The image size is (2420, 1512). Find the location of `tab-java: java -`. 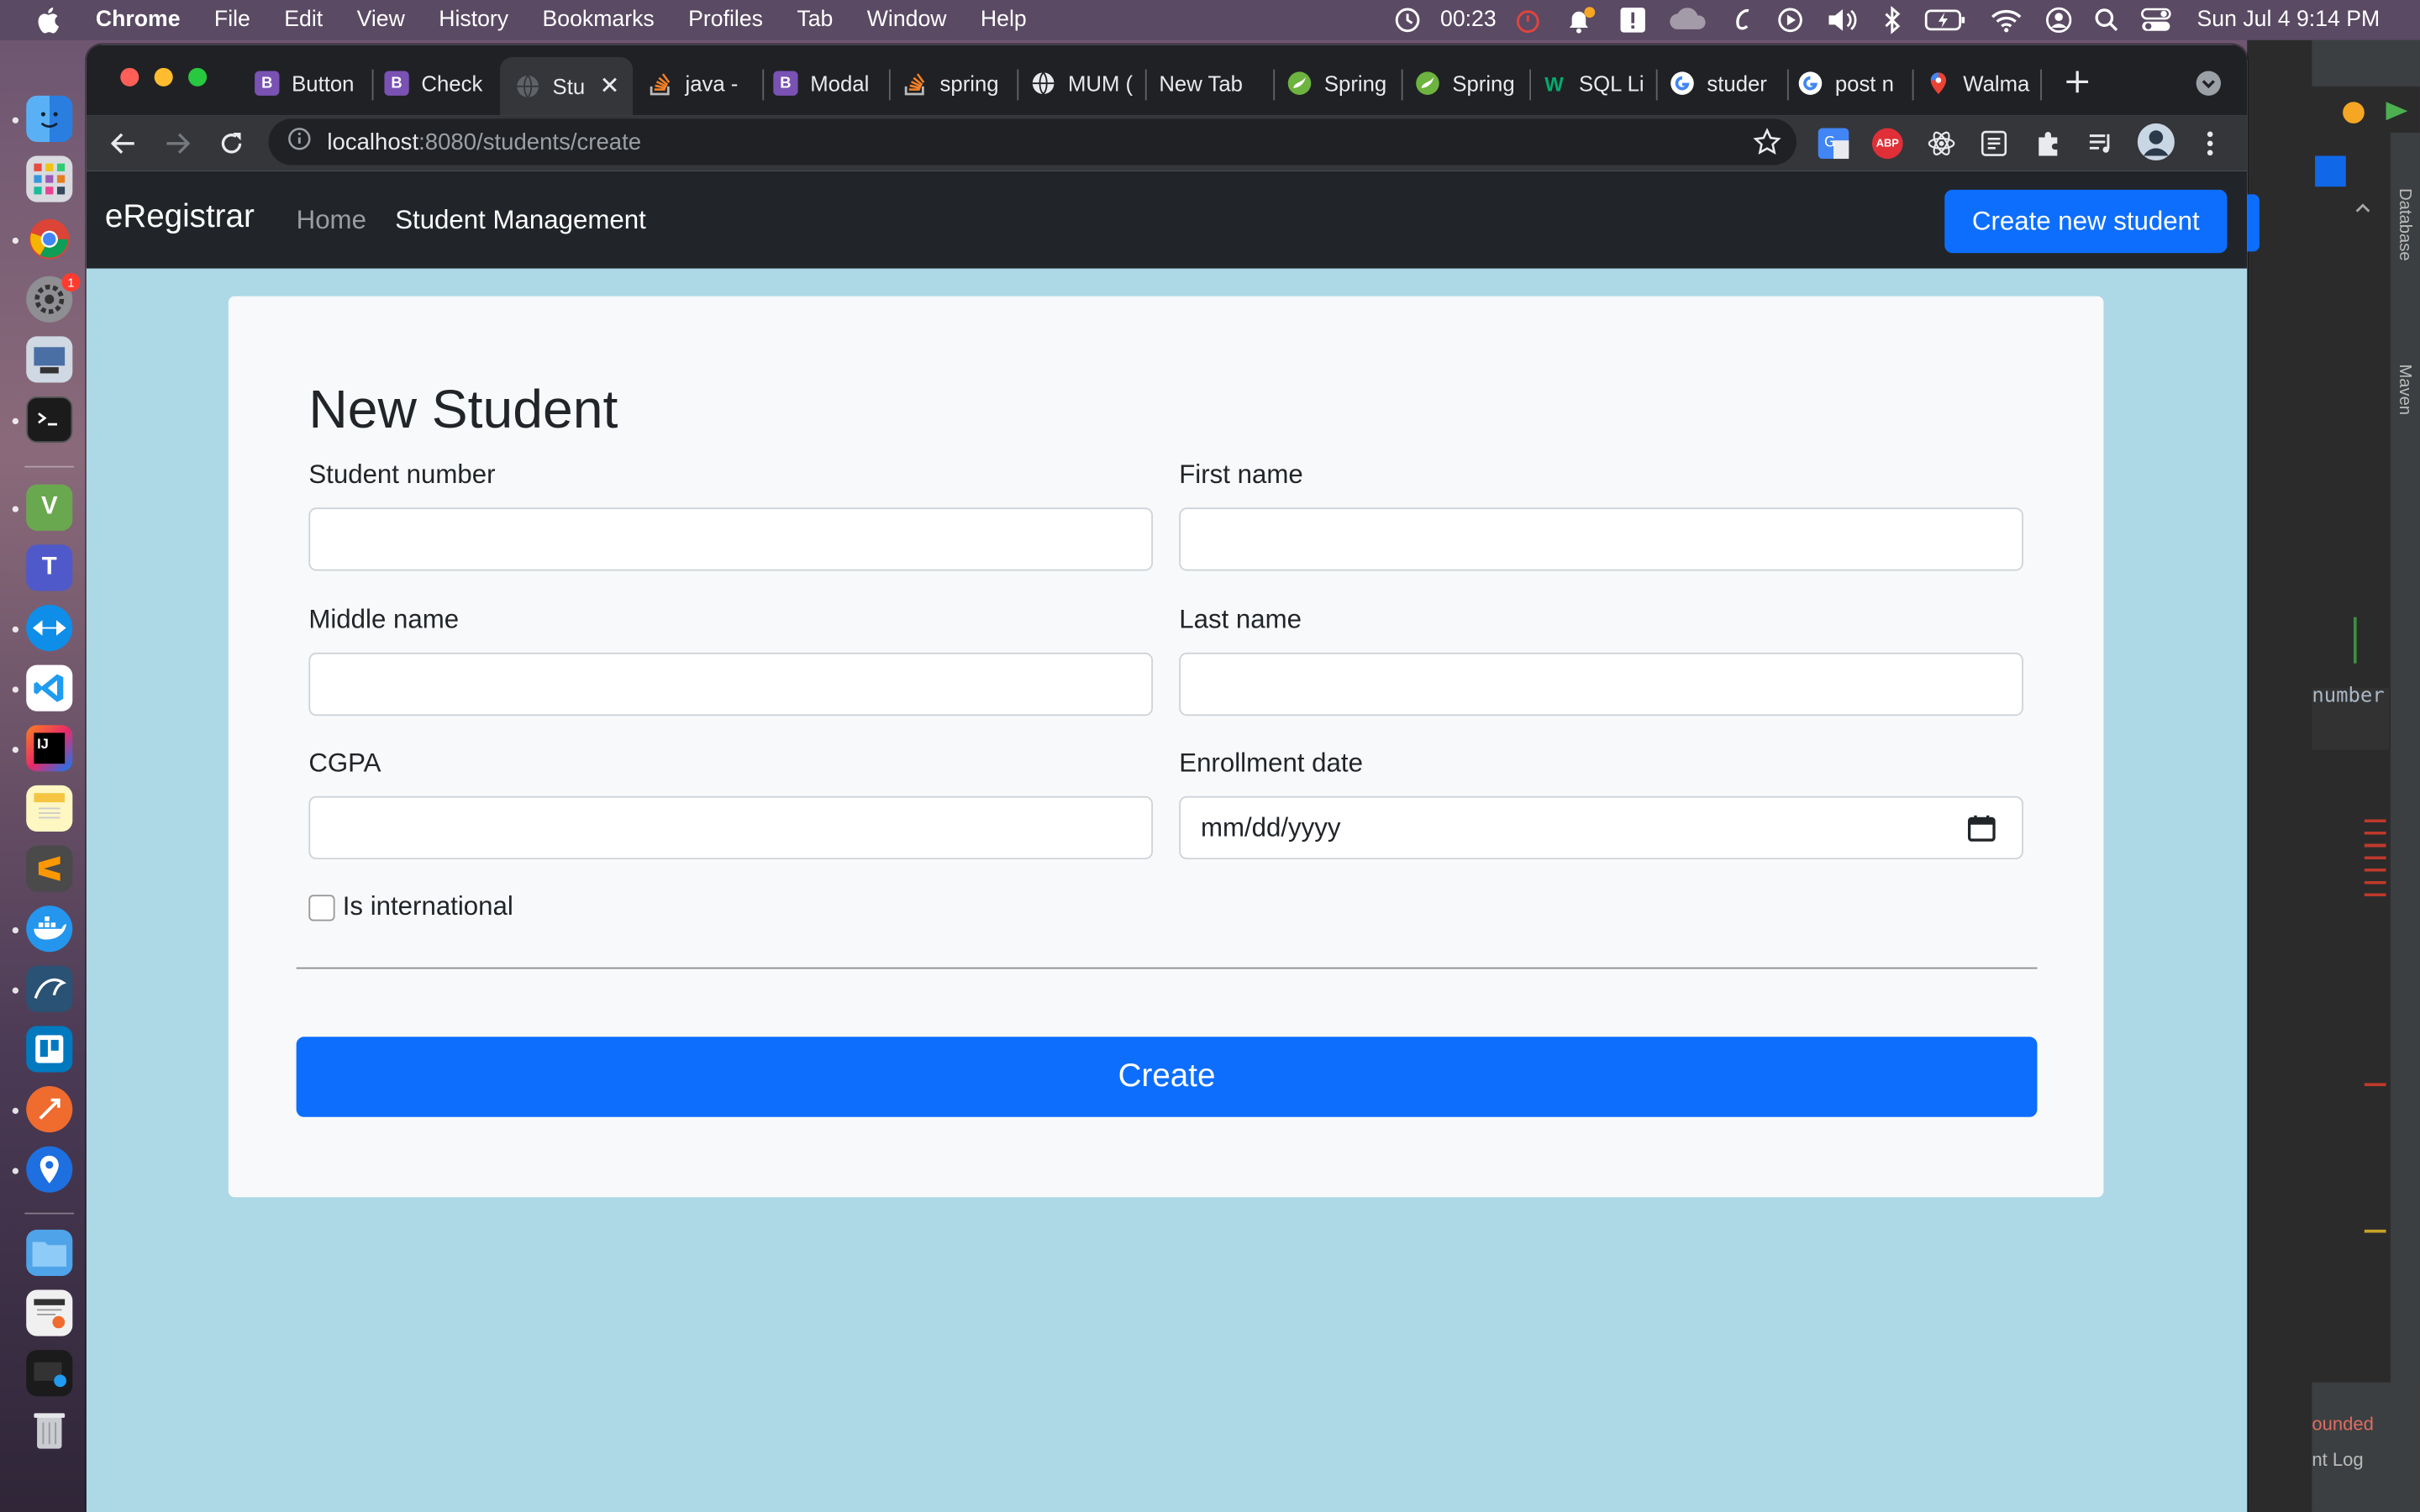

tab-java: java - is located at coordinates (704, 83).